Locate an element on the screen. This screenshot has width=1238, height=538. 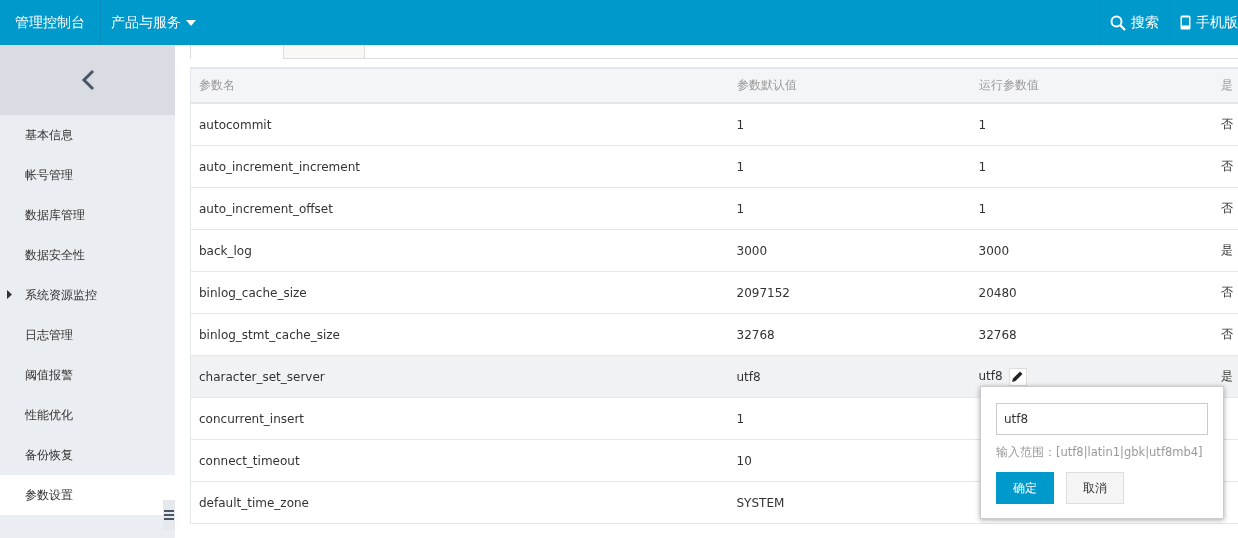
table-cell: auto_increment_increment is located at coordinates (279, 166).